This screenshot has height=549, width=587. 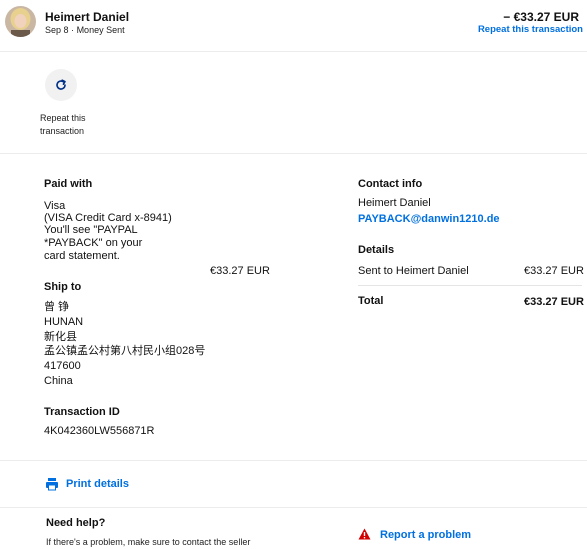 I want to click on transaction-id: 4K042360LW556871R, so click(x=99, y=431).